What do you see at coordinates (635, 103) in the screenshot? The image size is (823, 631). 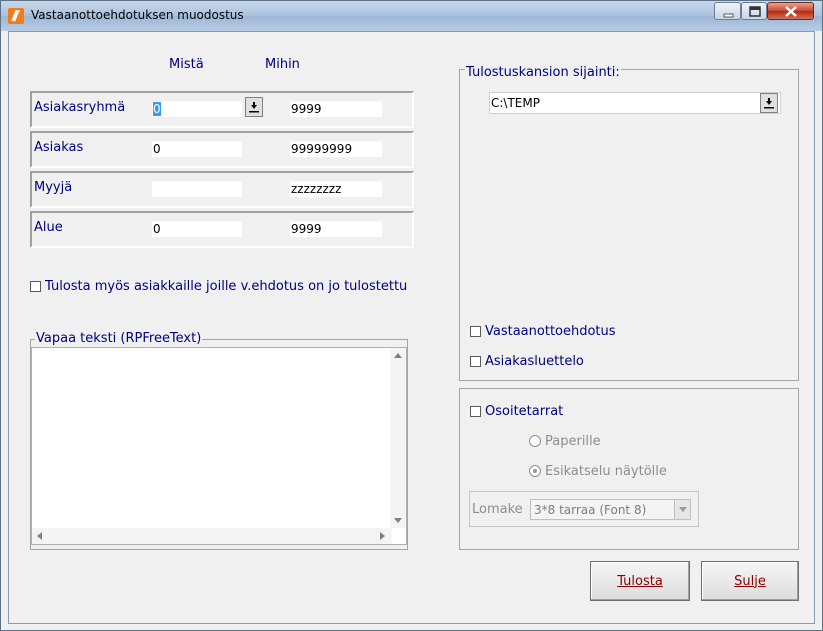 I see `output-folder-input: C:\TEMP` at bounding box center [635, 103].